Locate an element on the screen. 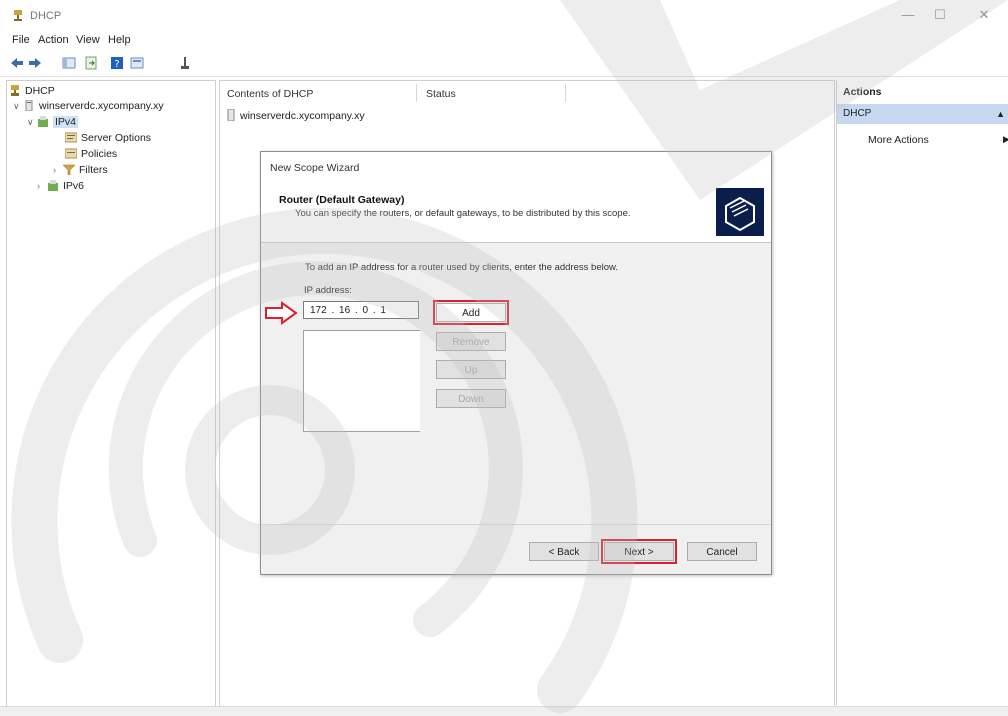 The width and height of the screenshot is (1008, 716). export-icon is located at coordinates (91, 63).